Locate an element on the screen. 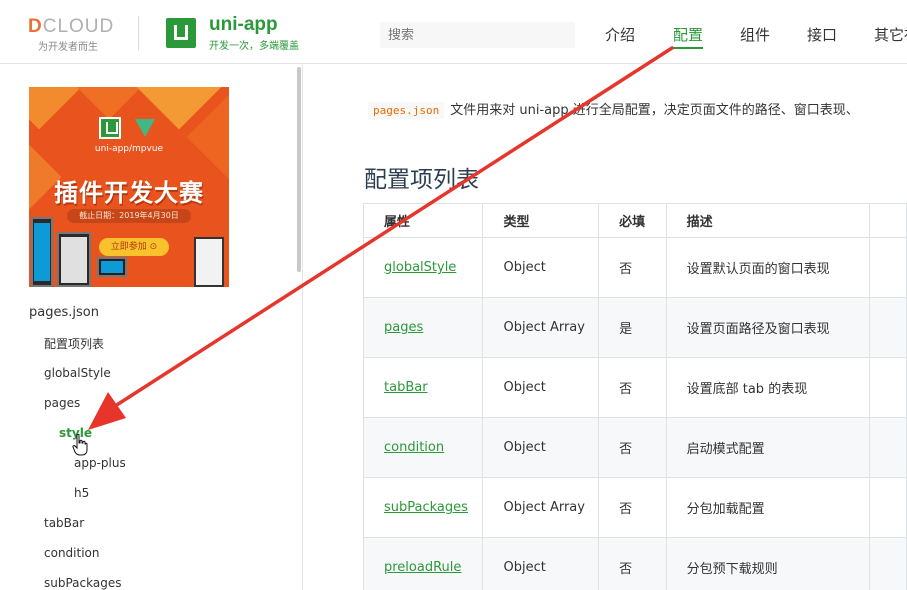 The image size is (907, 590). sidebar-item-condition: condition is located at coordinates (71, 553).